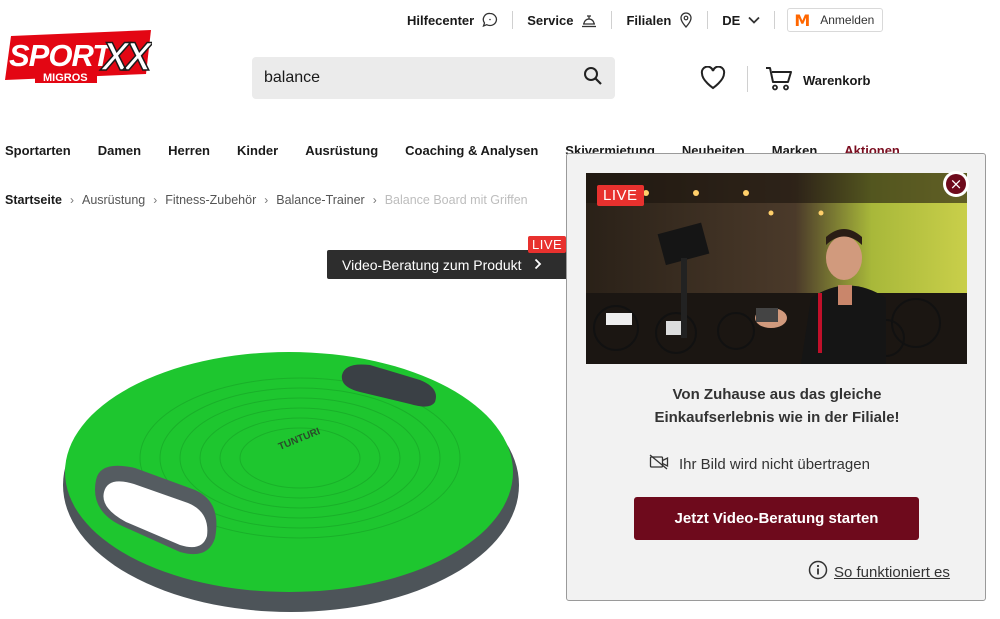  Describe the element at coordinates (777, 417) in the screenshot. I see `popup-headline-line2: Einkaufserlebnis wie in der Filiale!` at that location.